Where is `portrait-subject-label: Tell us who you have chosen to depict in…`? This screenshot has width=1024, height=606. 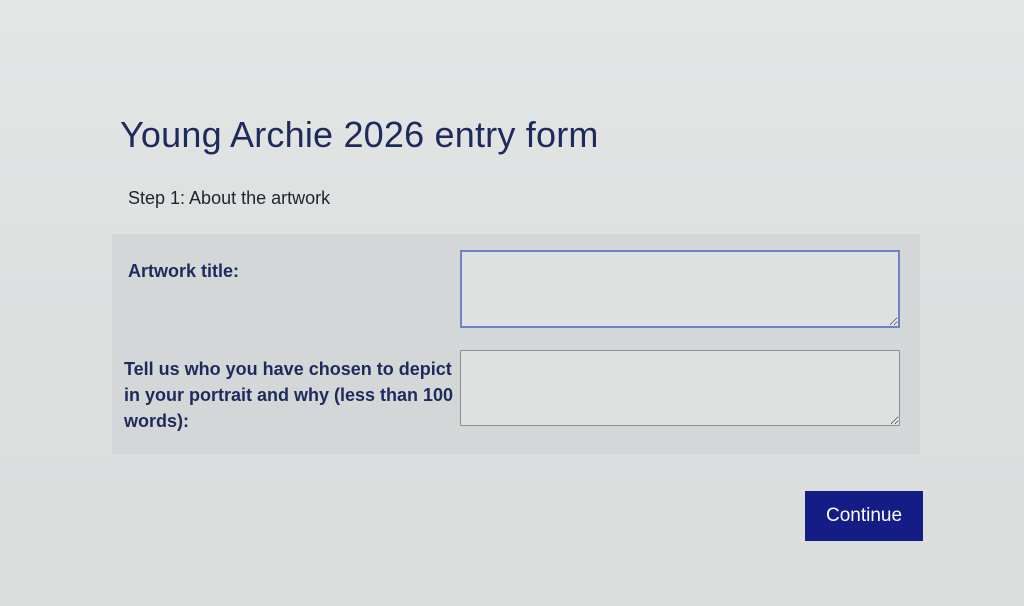
portrait-subject-label: Tell us who you have chosen to depict in… is located at coordinates (289, 395).